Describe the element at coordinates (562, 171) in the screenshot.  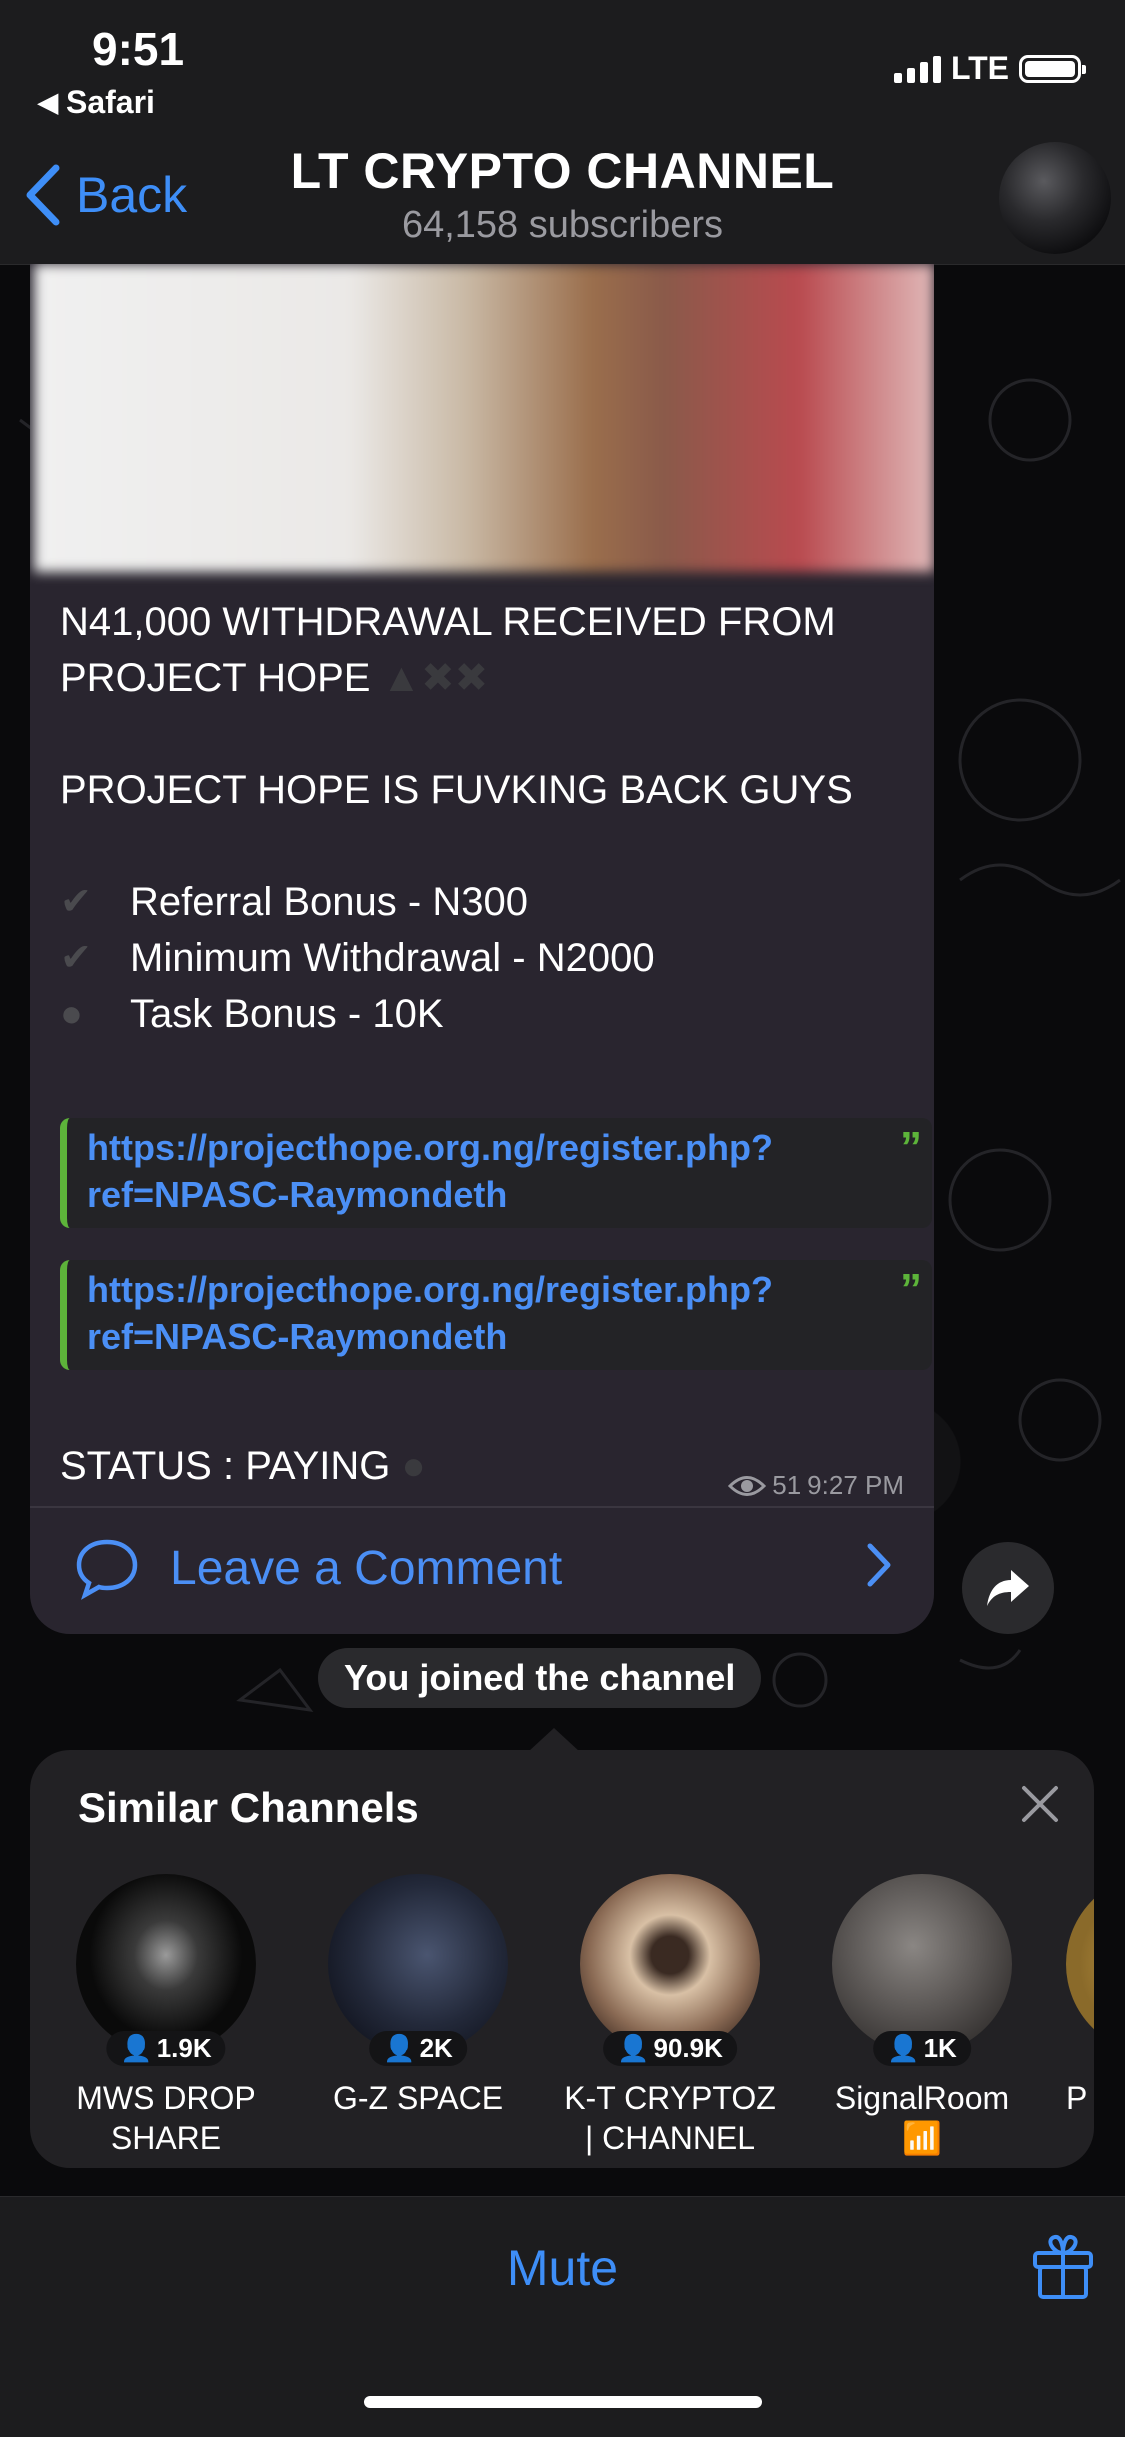
I see `channel-title: LT CRYPTO CHANNEL` at that location.